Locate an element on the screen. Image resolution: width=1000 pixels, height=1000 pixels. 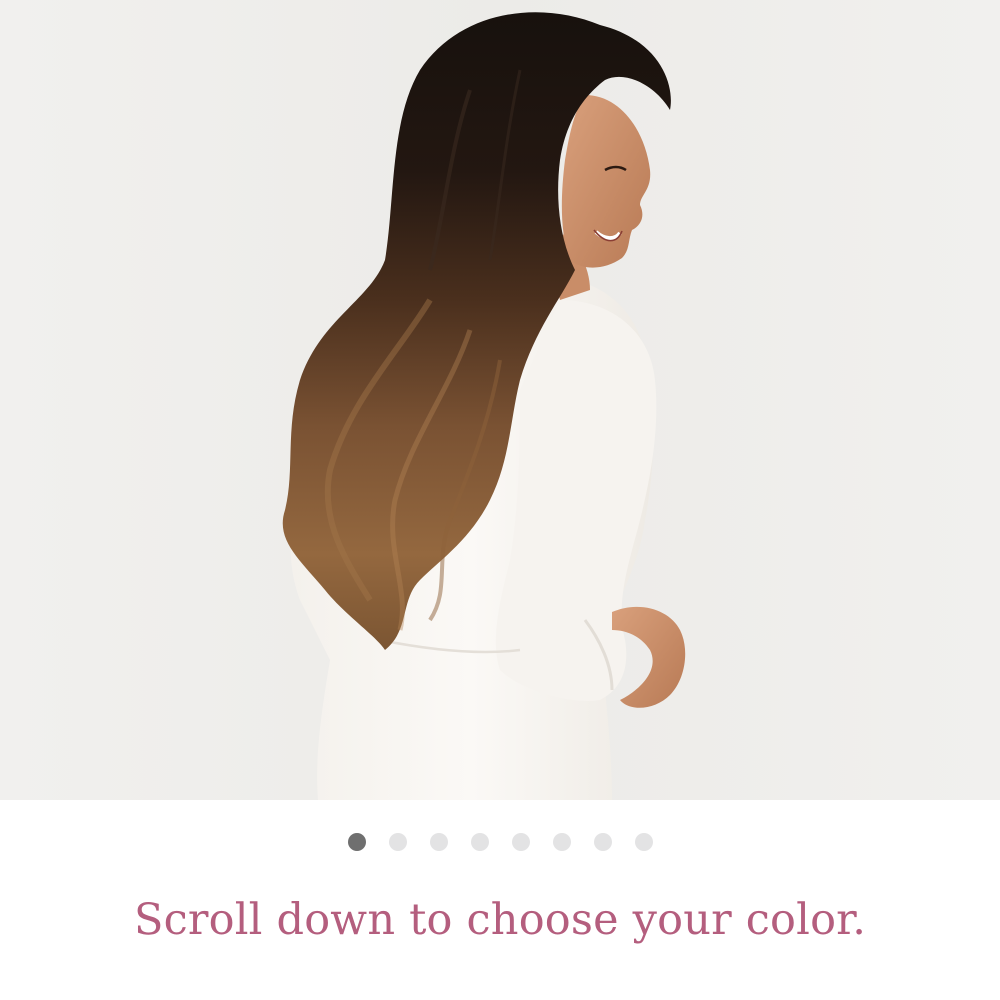
carousel-pagination is located at coordinates (500, 842).